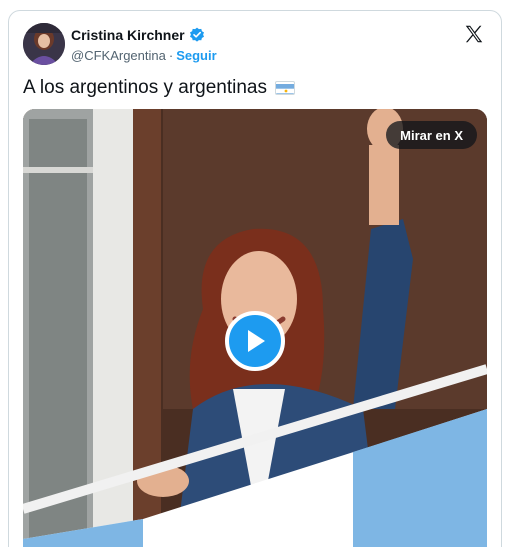 Image resolution: width=510 pixels, height=547 pixels. Describe the element at coordinates (196, 55) in the screenshot. I see `follow-button: Seguir` at that location.